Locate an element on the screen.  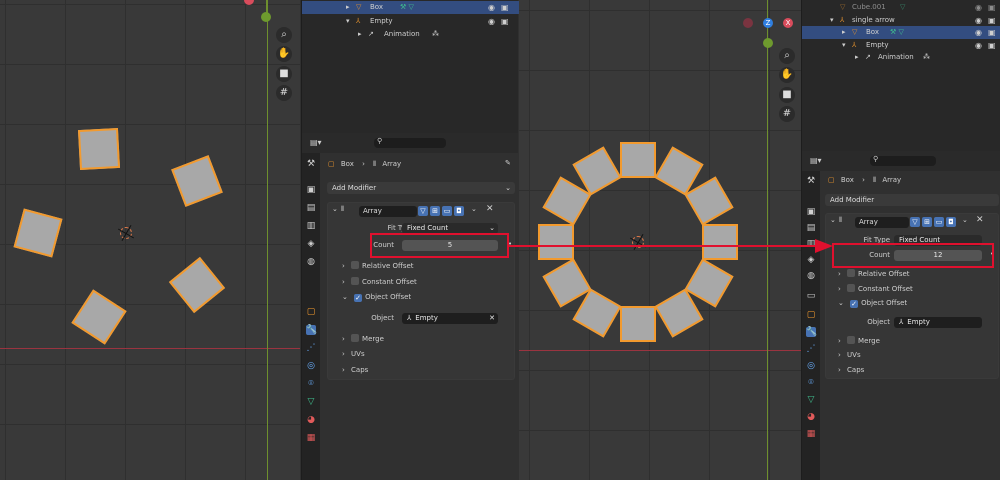
close-icon: ✕ is located at coordinates (492, 318).